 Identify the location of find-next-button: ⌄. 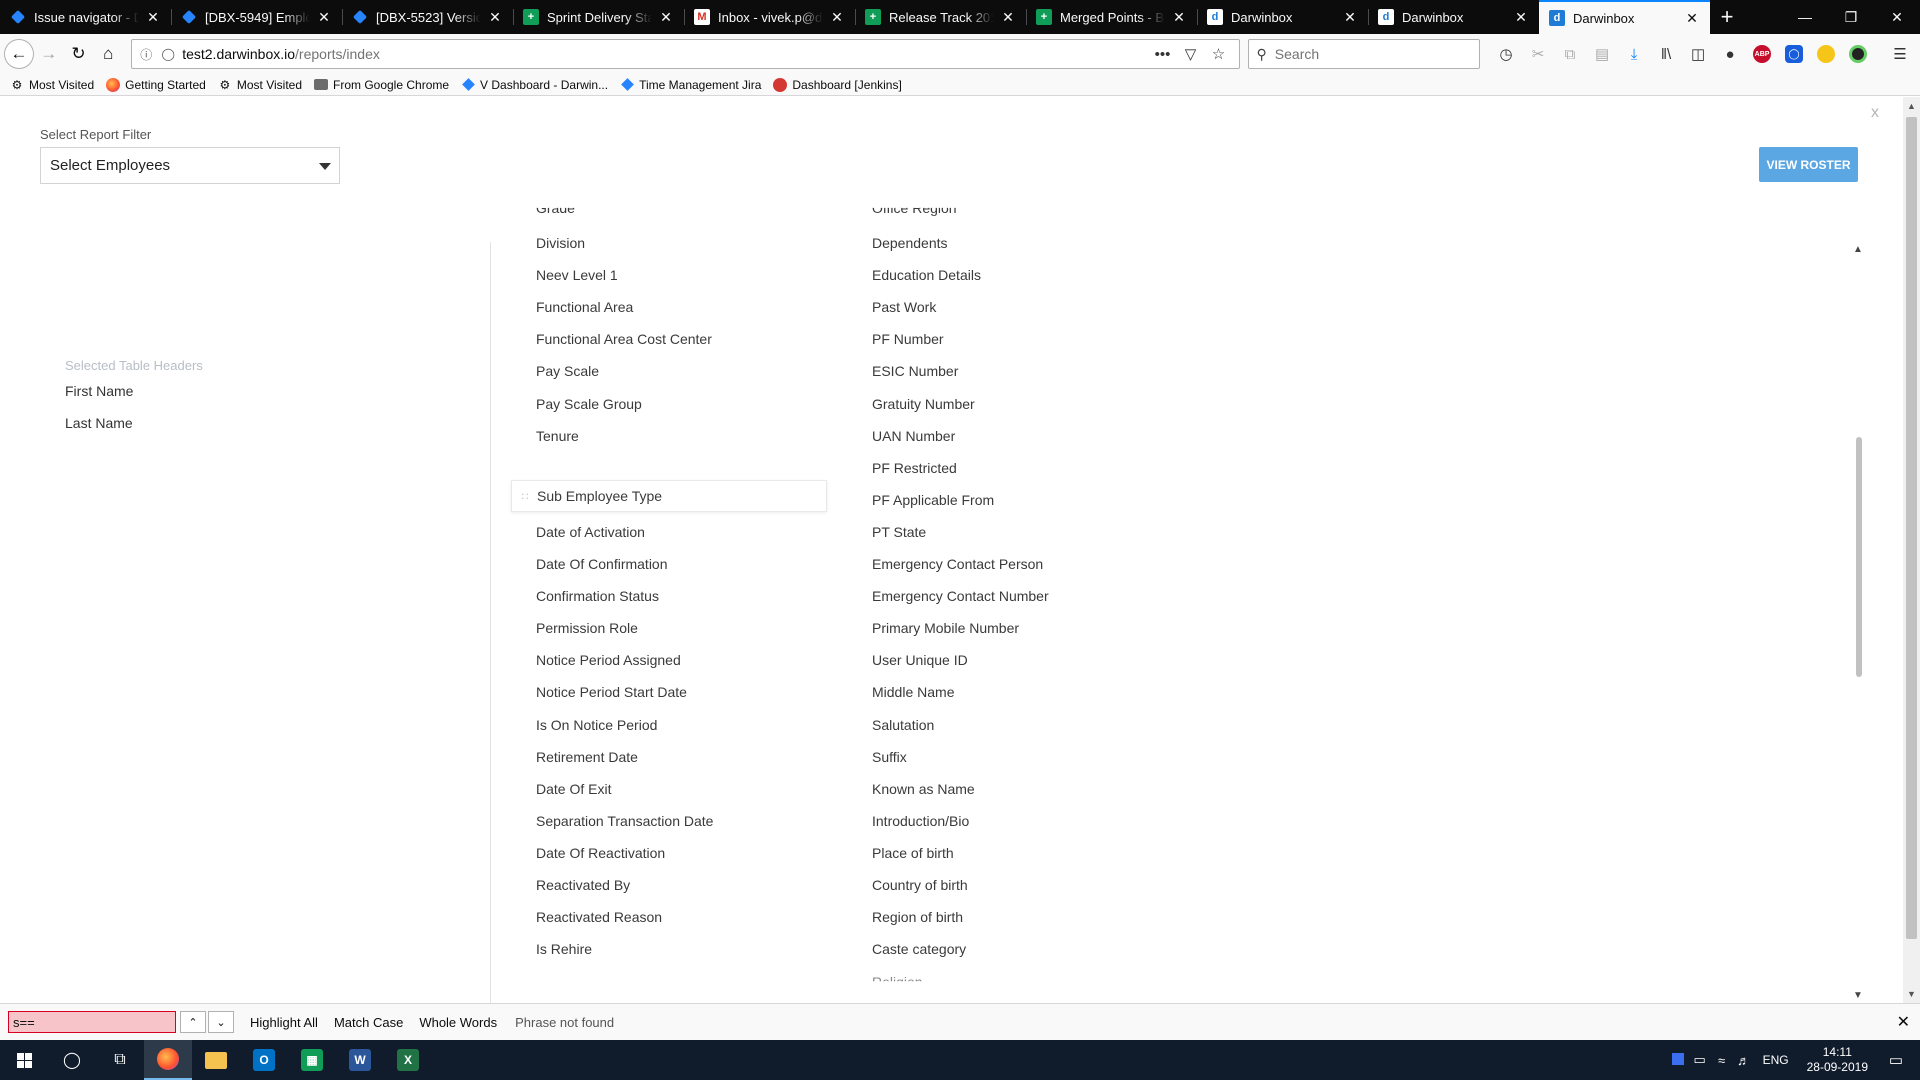
(221, 1022).